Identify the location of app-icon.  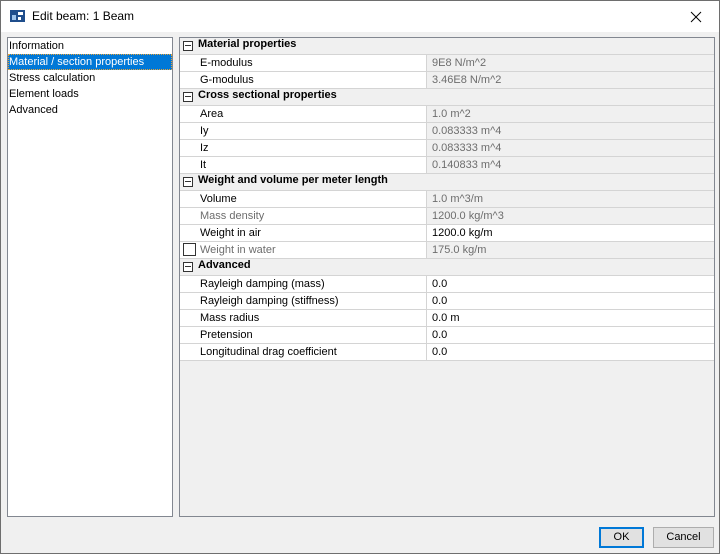
(17, 16).